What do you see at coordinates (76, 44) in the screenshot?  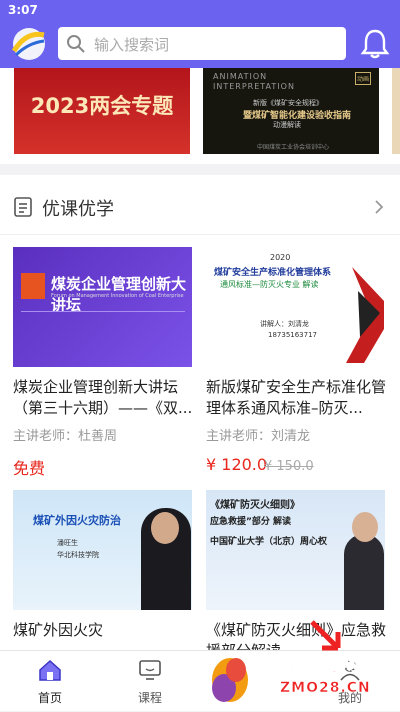 I see `search-icon` at bounding box center [76, 44].